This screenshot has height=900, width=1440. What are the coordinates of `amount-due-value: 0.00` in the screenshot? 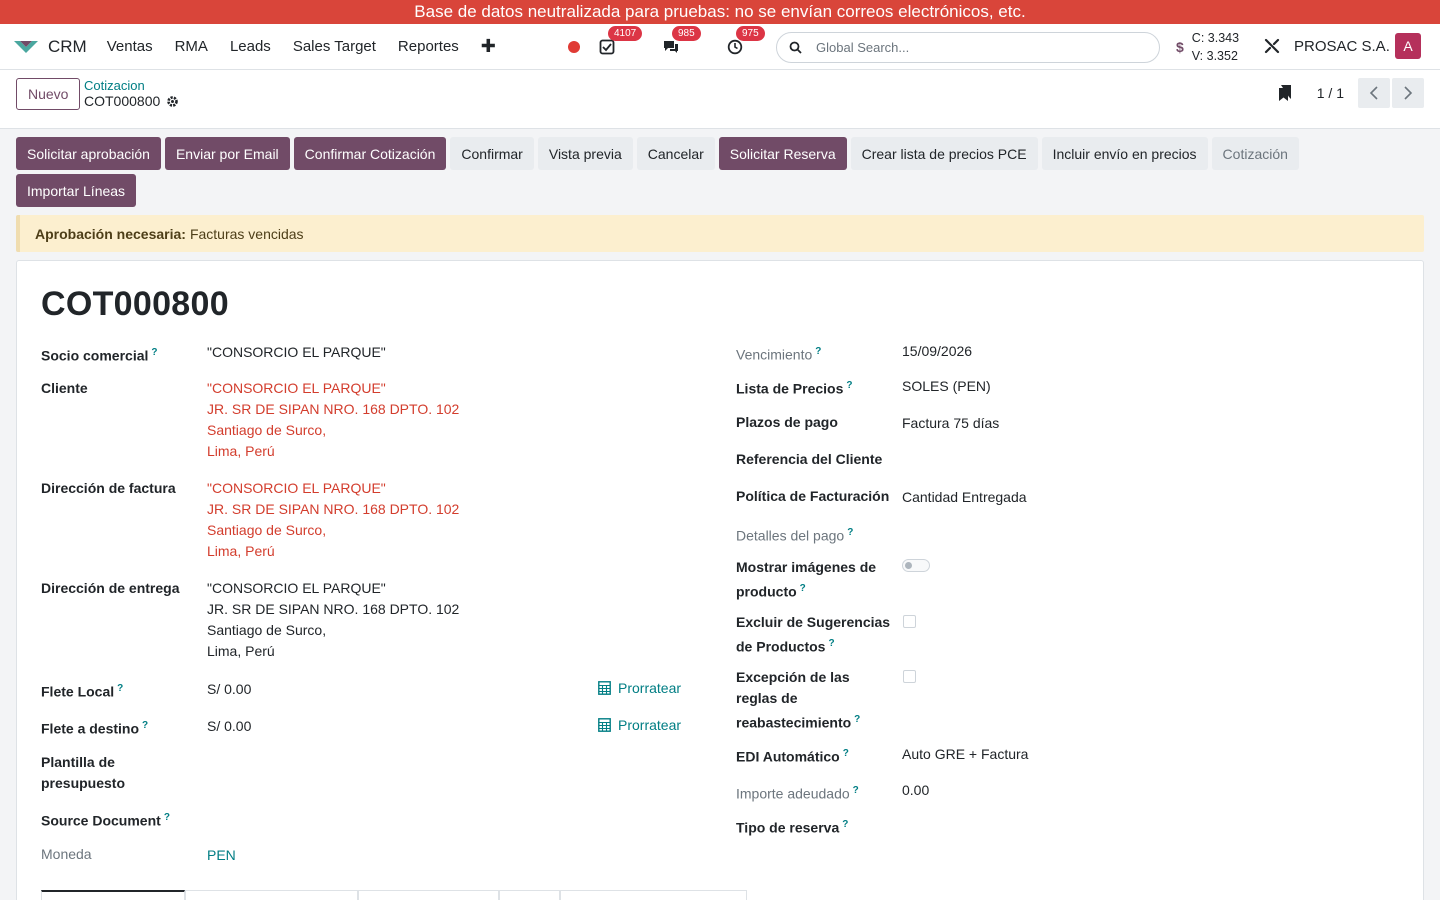 It's located at (916, 790).